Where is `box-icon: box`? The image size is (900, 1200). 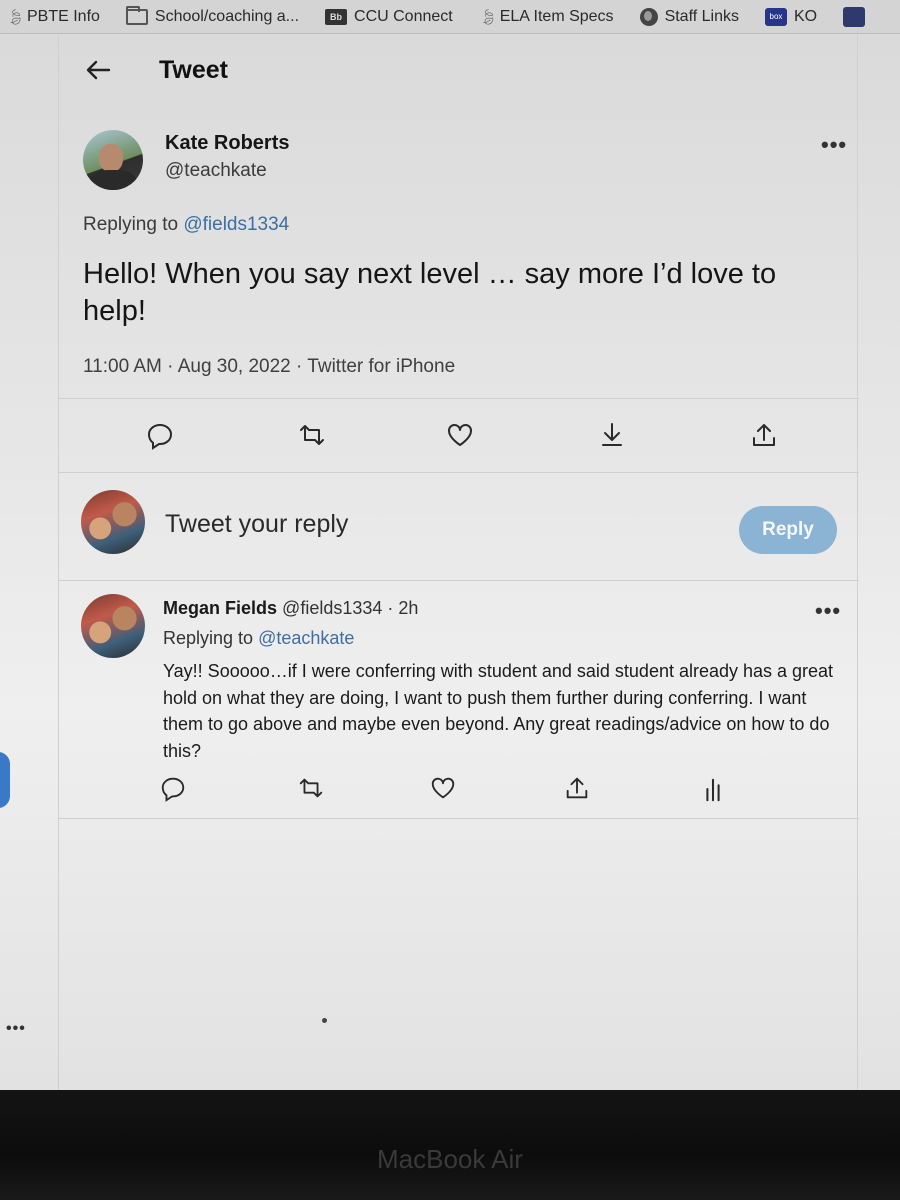 box-icon: box is located at coordinates (775, 16).